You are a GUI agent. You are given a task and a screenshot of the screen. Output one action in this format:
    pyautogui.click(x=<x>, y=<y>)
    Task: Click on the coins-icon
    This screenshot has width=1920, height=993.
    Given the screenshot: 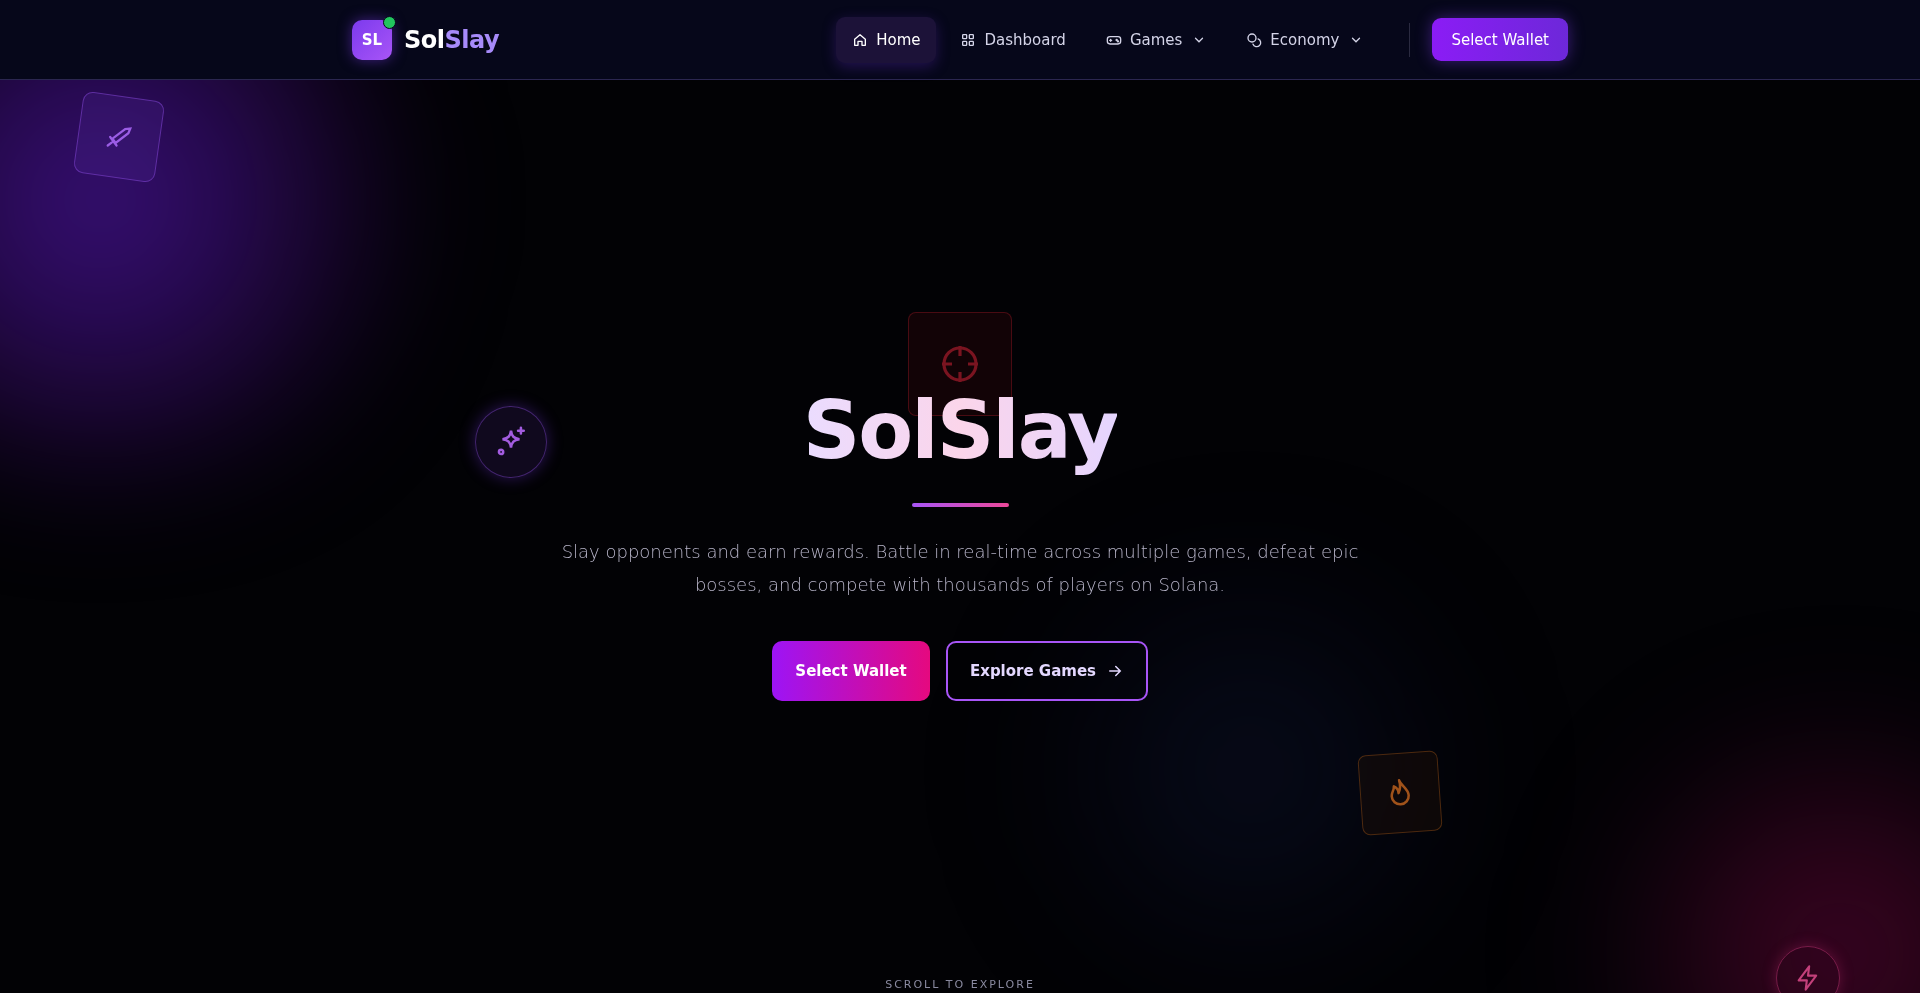 What is the action you would take?
    pyautogui.click(x=1254, y=39)
    